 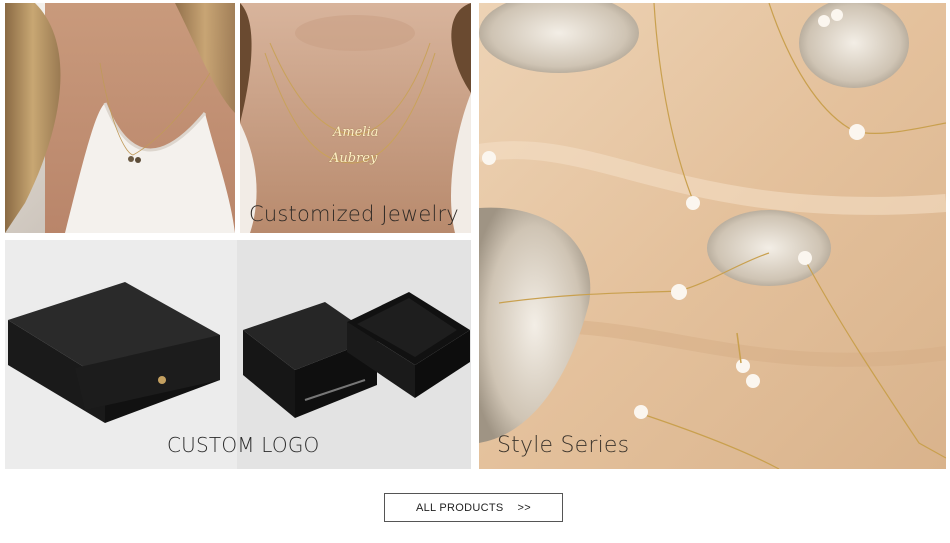 What do you see at coordinates (243, 445) in the screenshot?
I see `custom-logo-caption: CUSTOM LOGO` at bounding box center [243, 445].